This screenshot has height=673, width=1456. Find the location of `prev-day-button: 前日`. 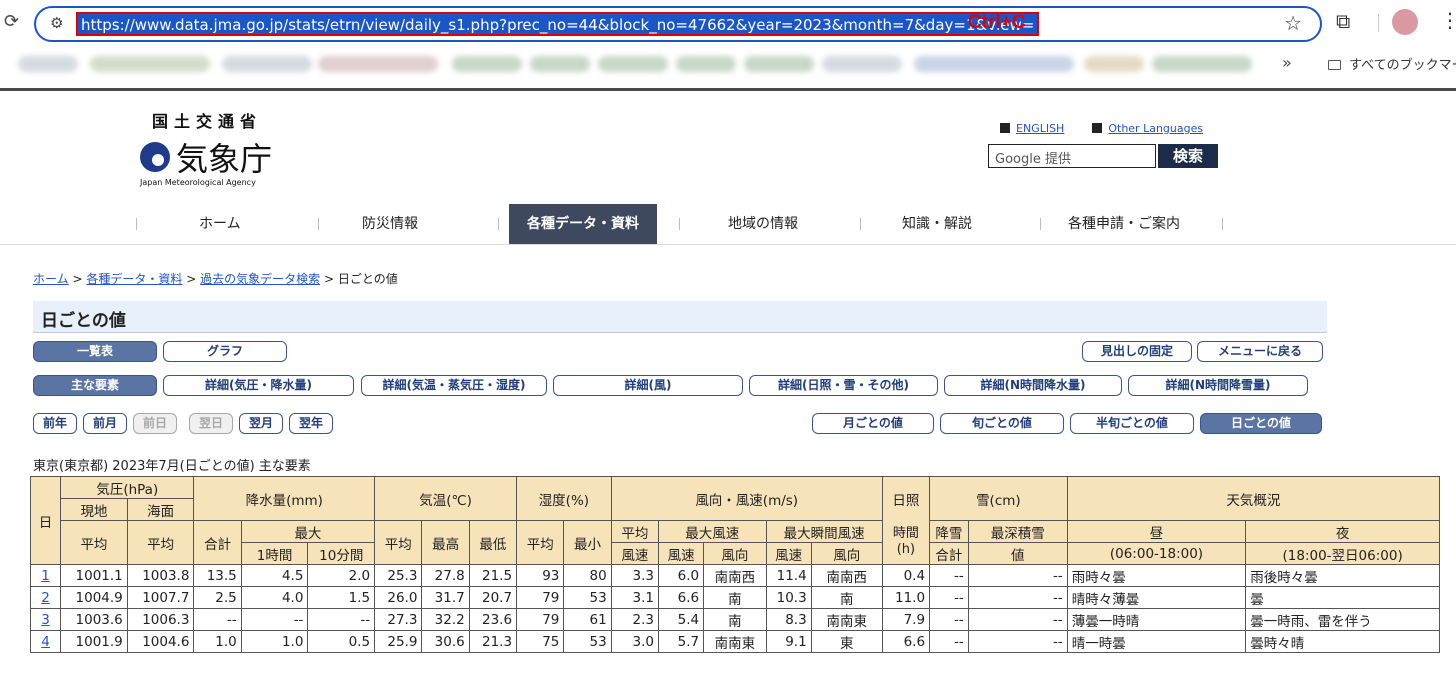

prev-day-button: 前日 is located at coordinates (155, 423).